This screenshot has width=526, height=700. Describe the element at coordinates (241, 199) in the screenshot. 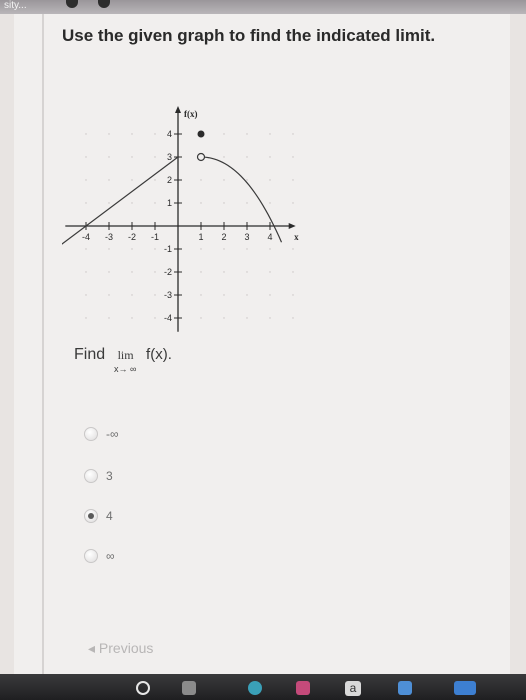

I see `curve-segment` at that location.